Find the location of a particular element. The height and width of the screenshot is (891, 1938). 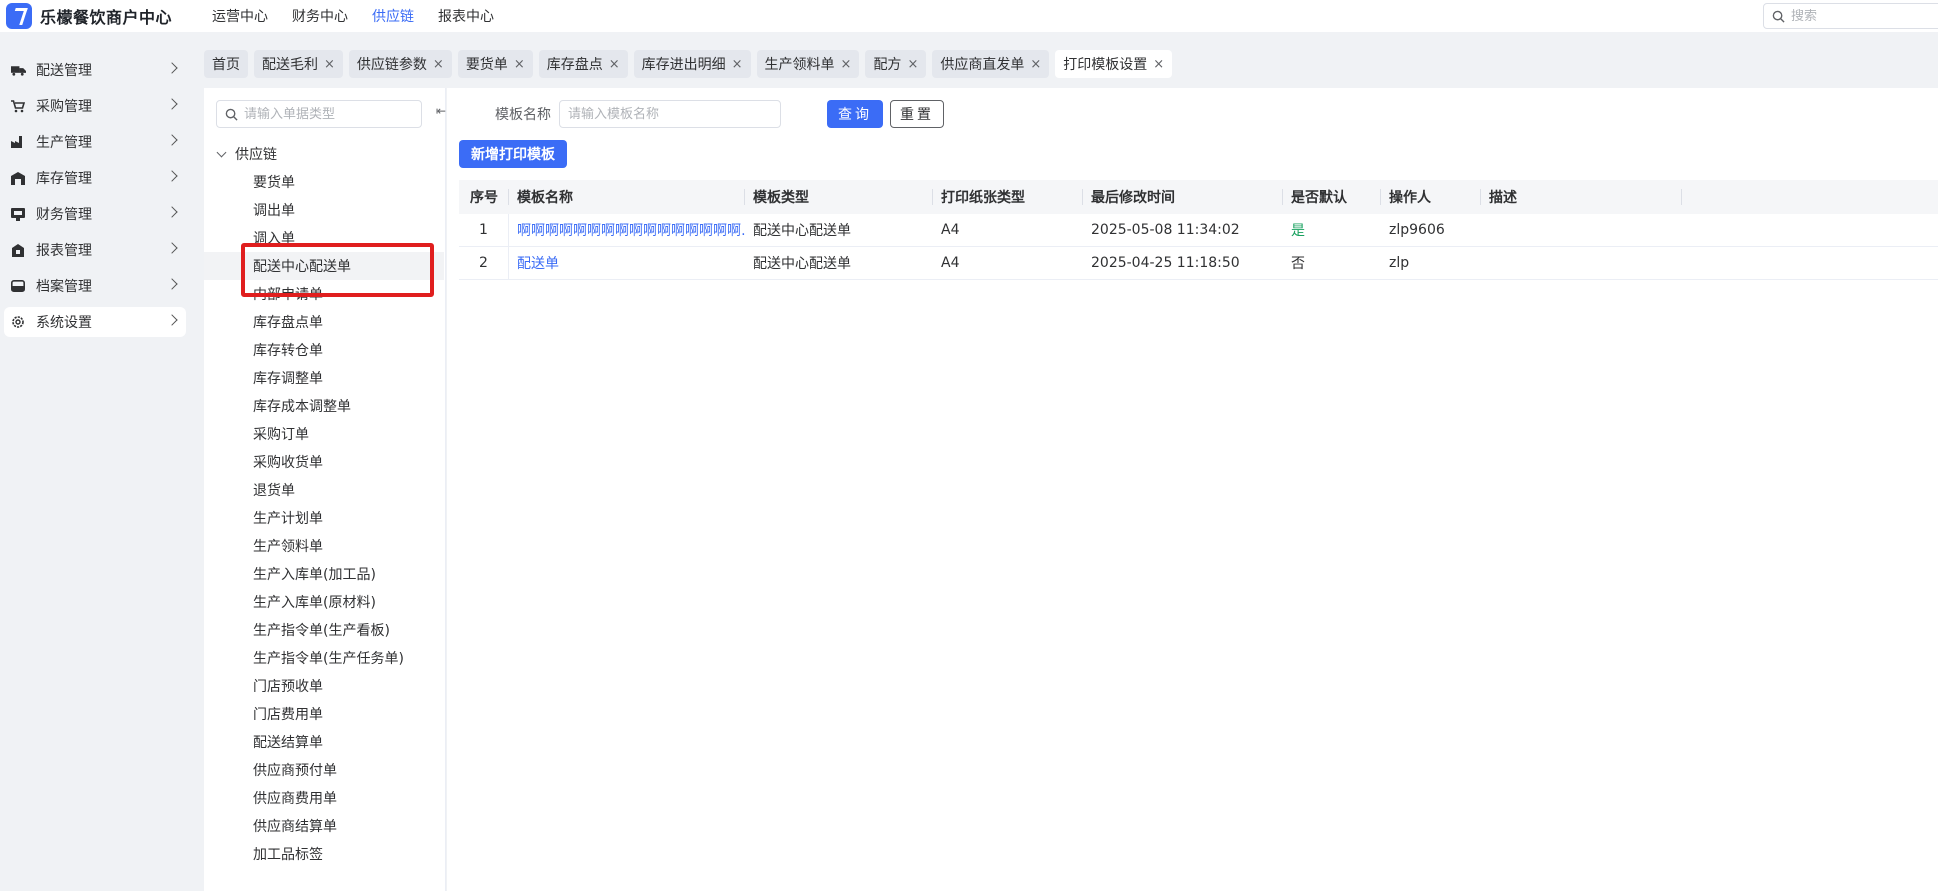

tree-item: 供应商费用单 is located at coordinates (324, 798).